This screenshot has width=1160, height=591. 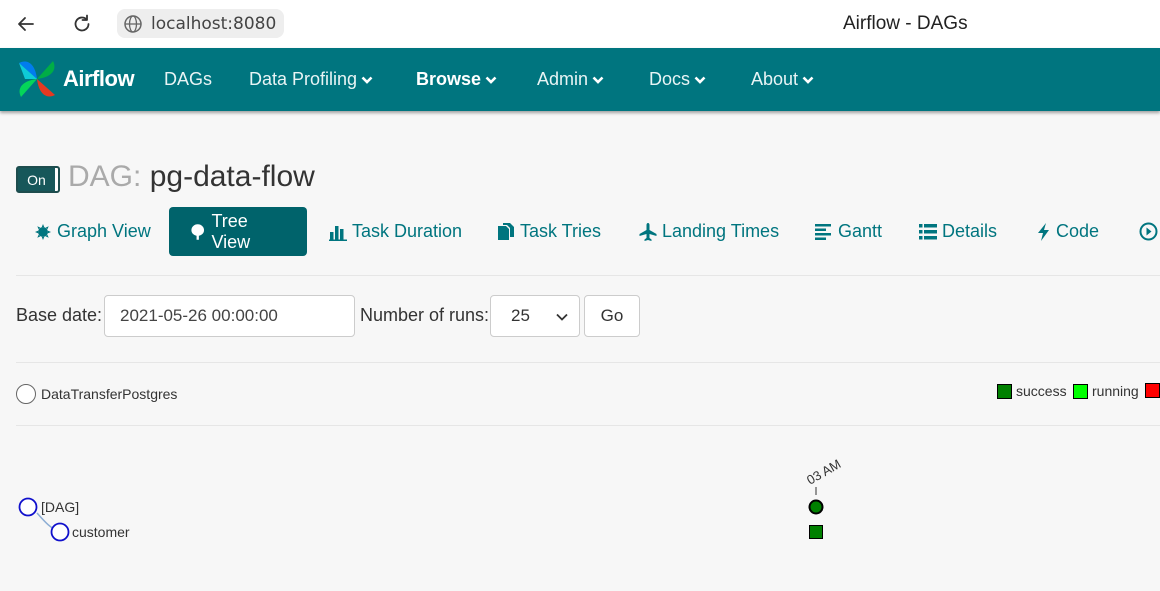 I want to click on tab-label: Gantt, so click(x=860, y=231).